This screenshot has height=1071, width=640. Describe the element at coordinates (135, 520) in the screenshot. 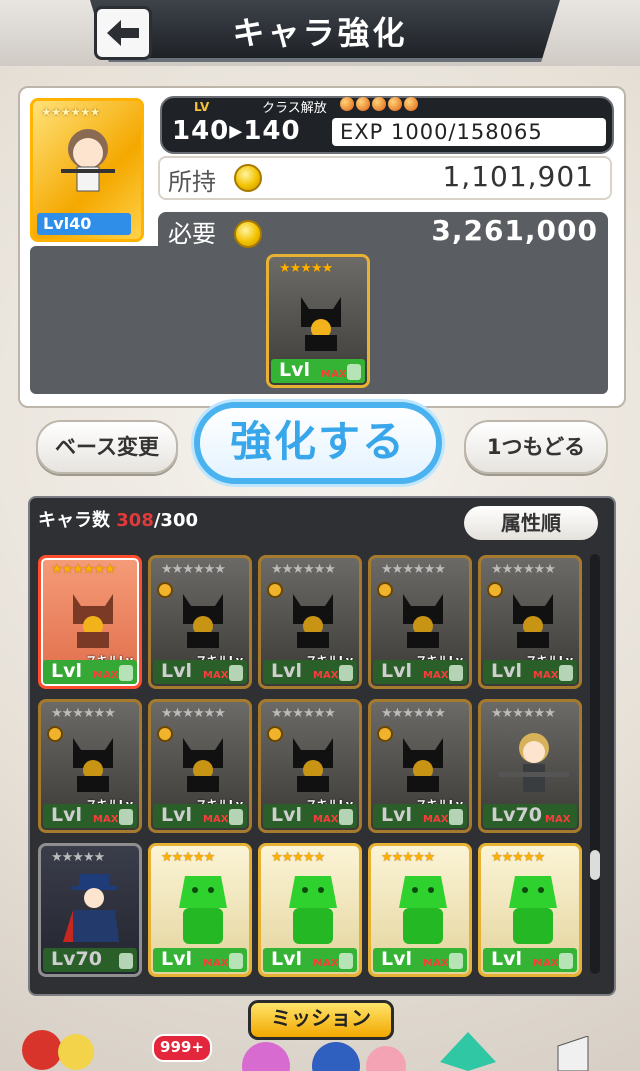

I see `count-current: 308` at that location.